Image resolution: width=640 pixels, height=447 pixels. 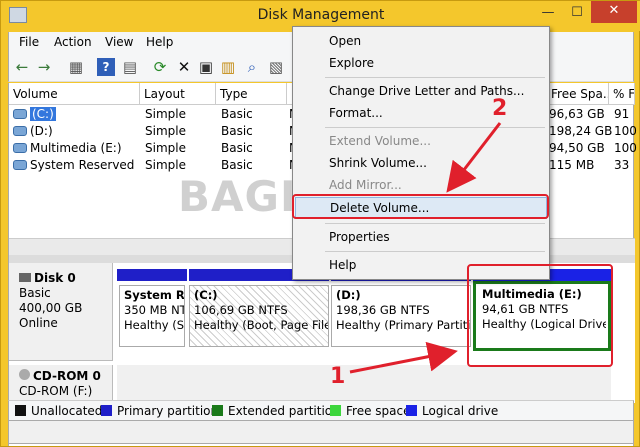 I want to click on menu-explore: Explore, so click(x=421, y=64).